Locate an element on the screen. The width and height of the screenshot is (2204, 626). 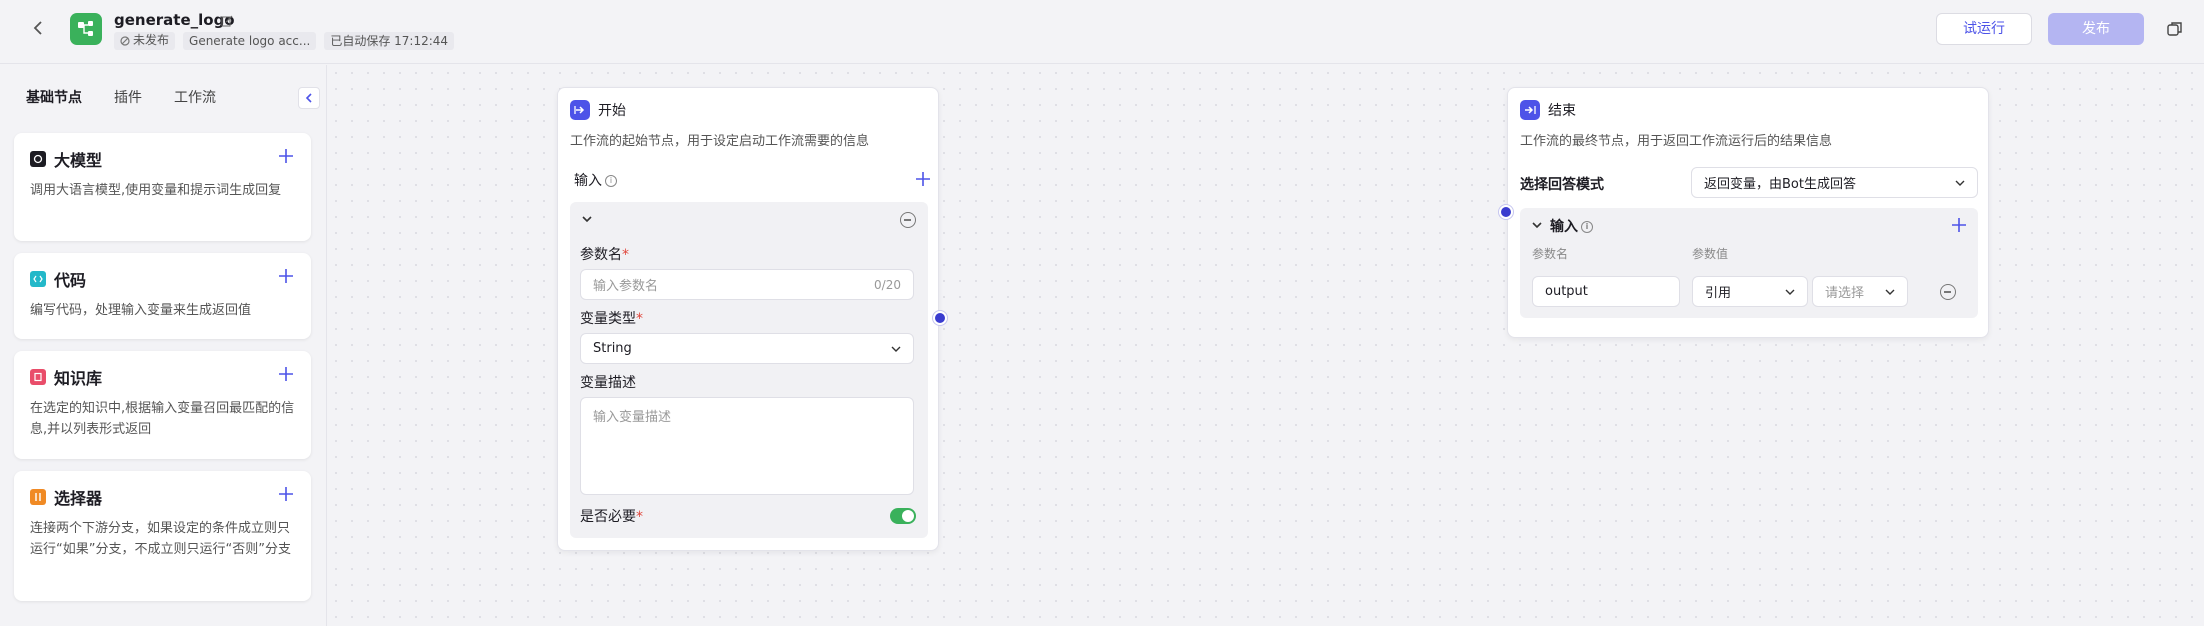
reference-select: 请选择 is located at coordinates (1860, 291).